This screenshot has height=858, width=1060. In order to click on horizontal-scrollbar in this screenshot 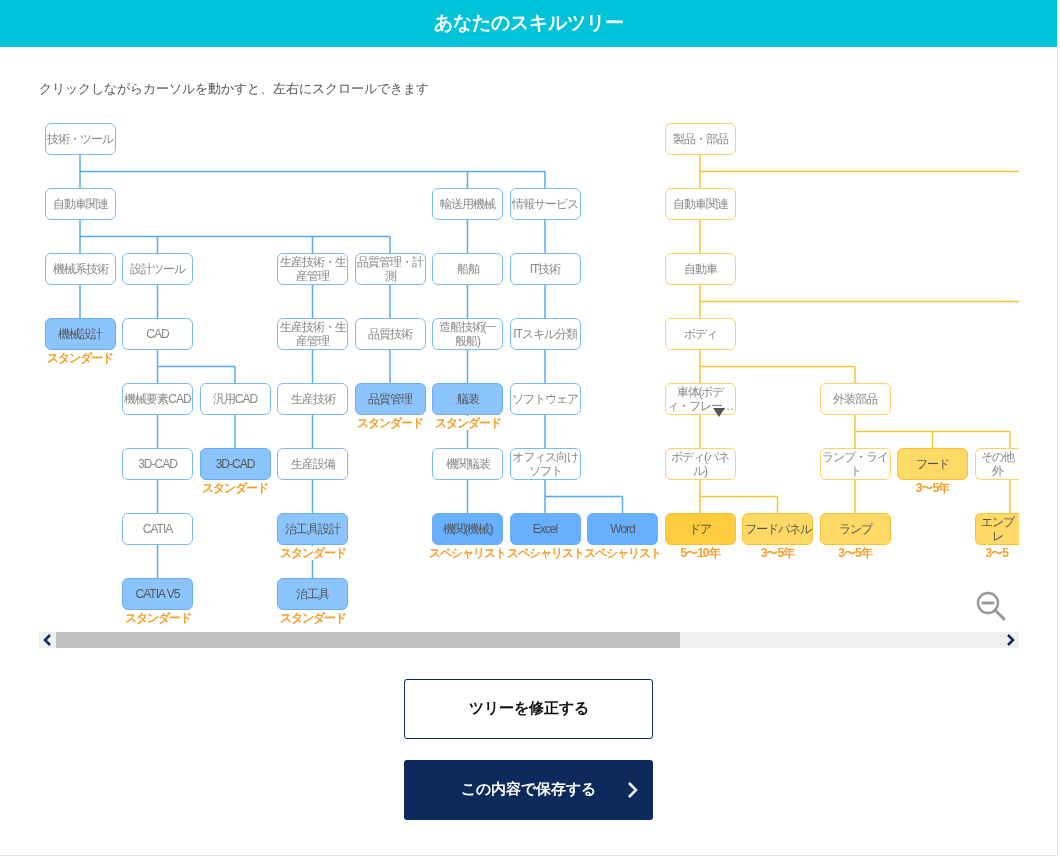, I will do `click(529, 639)`.